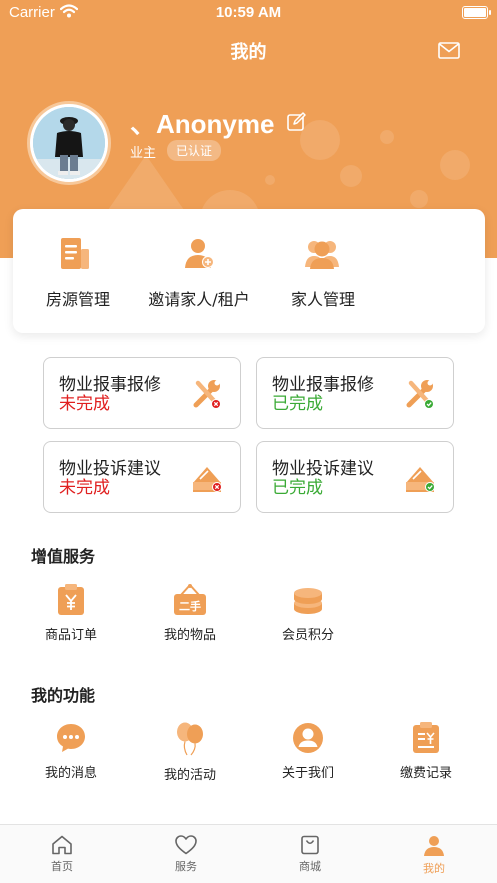 This screenshot has height=883, width=497. Describe the element at coordinates (78, 271) in the screenshot. I see `quick-action-property: 房源管理` at that location.